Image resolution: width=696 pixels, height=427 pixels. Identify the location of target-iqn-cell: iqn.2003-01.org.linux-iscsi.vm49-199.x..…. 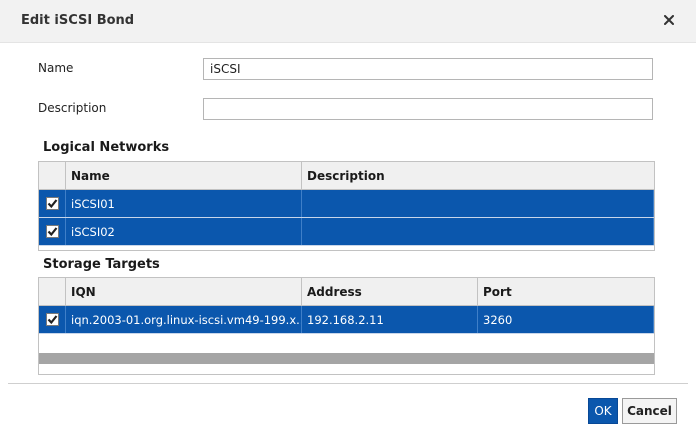
(184, 319).